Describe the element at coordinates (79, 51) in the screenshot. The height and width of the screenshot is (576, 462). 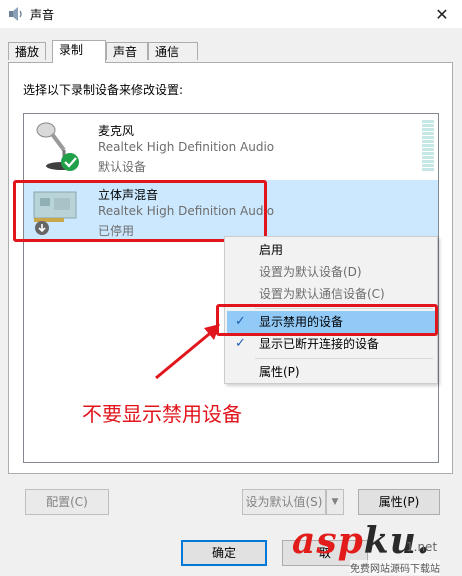
I see `tab-recording: 录制` at that location.